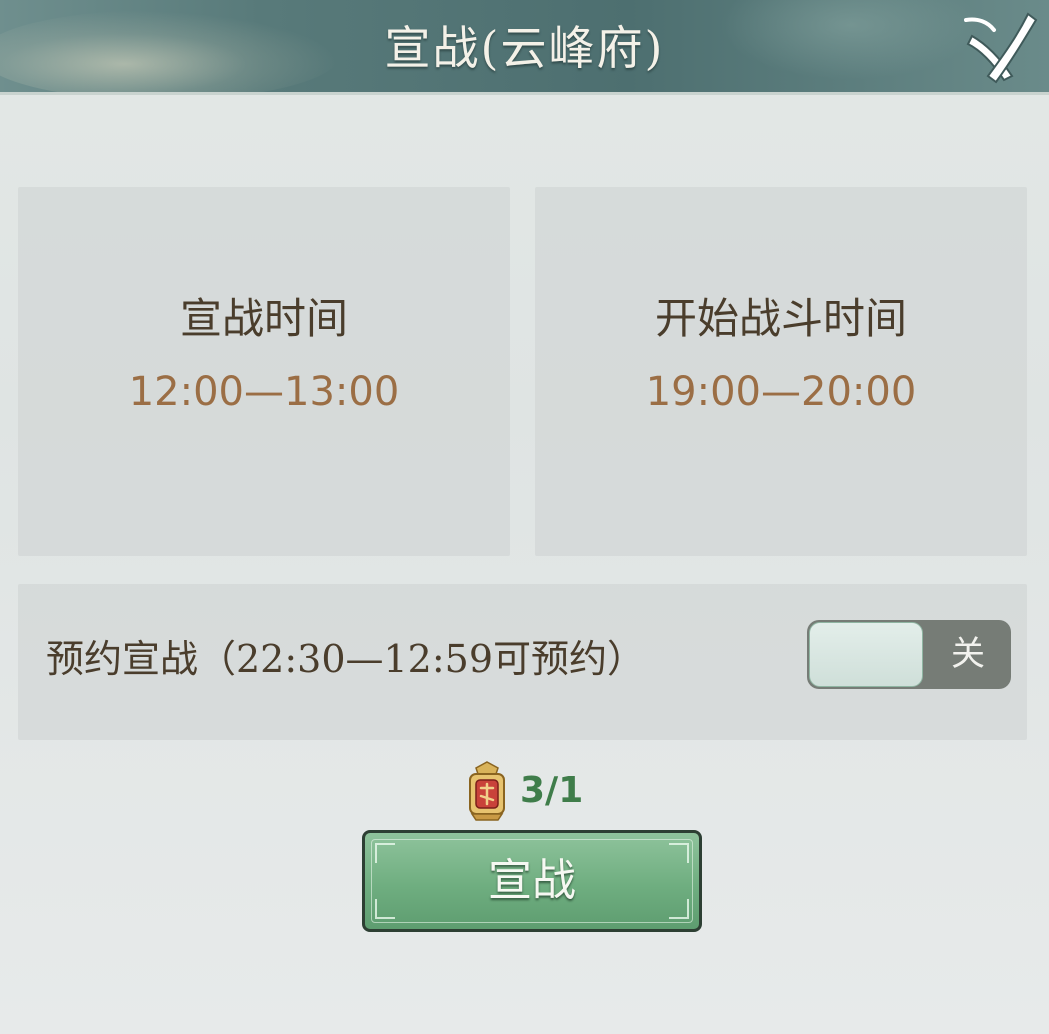 This screenshot has height=1034, width=1049. Describe the element at coordinates (866, 654) in the screenshot. I see `toggle-knob` at that location.